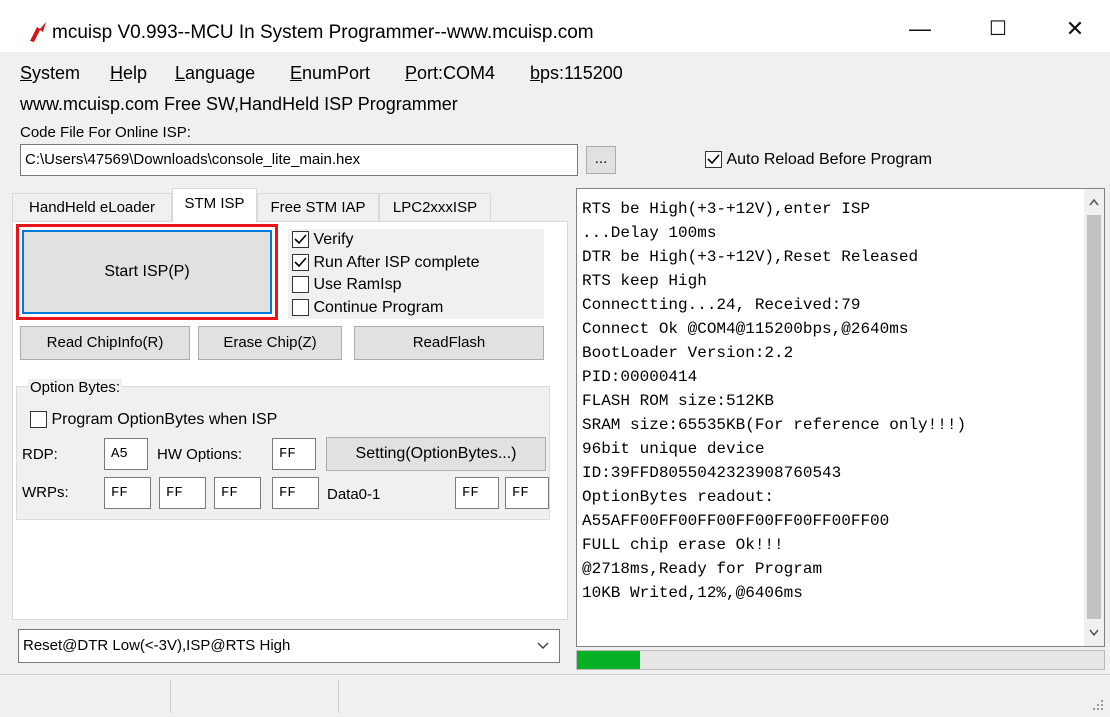 The width and height of the screenshot is (1110, 717). I want to click on option-bytes-label: Option Bytes:, so click(75, 388).